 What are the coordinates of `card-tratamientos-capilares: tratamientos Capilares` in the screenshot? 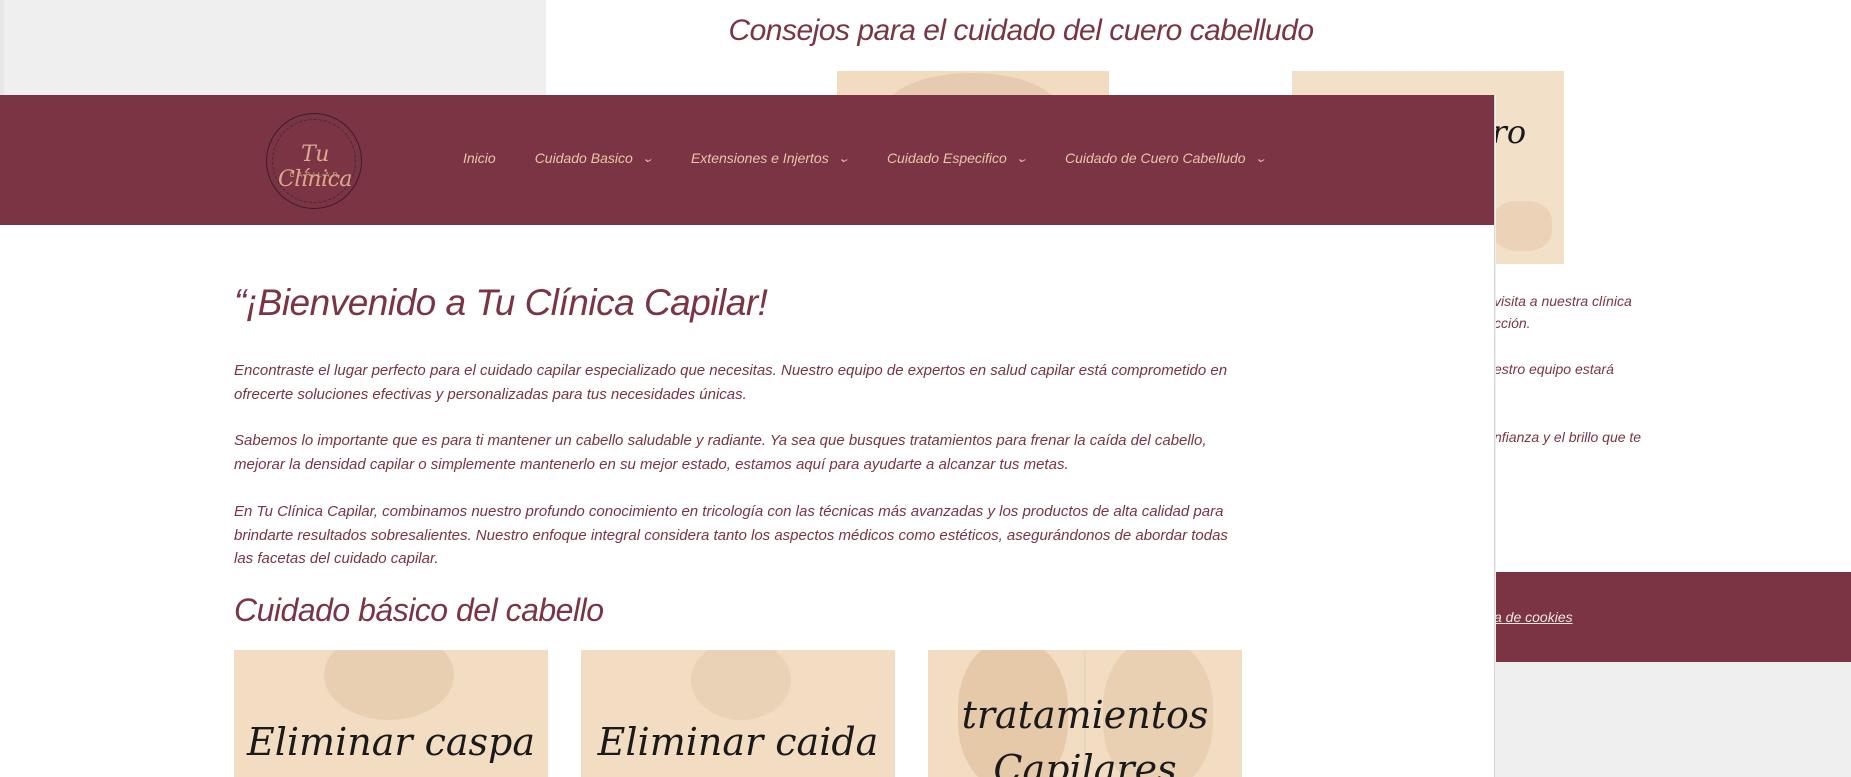 It's located at (1085, 713).